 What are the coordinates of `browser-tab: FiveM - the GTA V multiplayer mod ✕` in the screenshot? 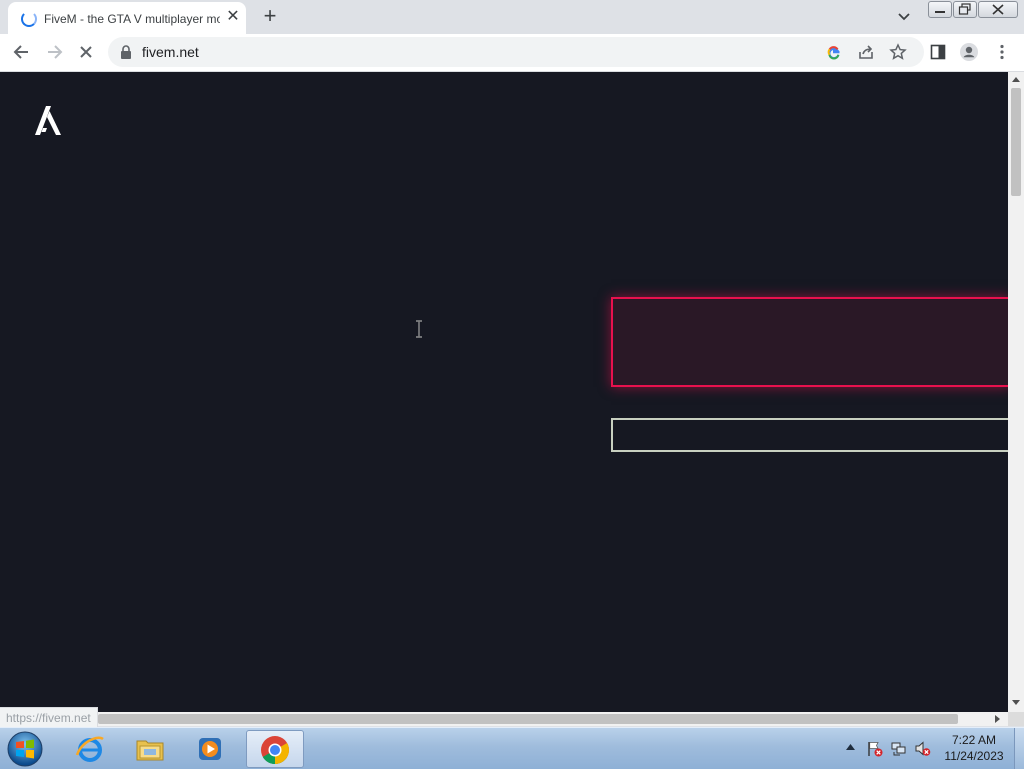 It's located at (127, 18).